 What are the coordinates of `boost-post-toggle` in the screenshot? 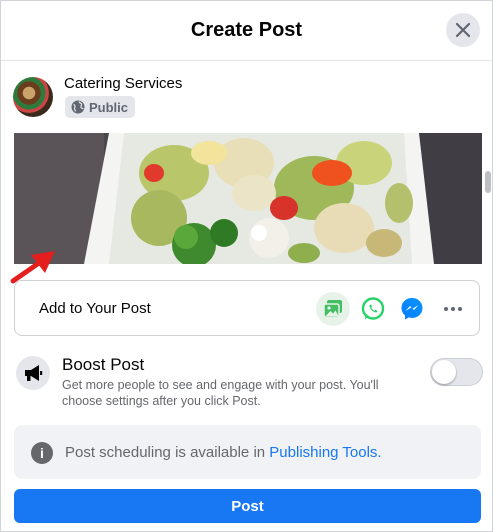 It's located at (456, 372).